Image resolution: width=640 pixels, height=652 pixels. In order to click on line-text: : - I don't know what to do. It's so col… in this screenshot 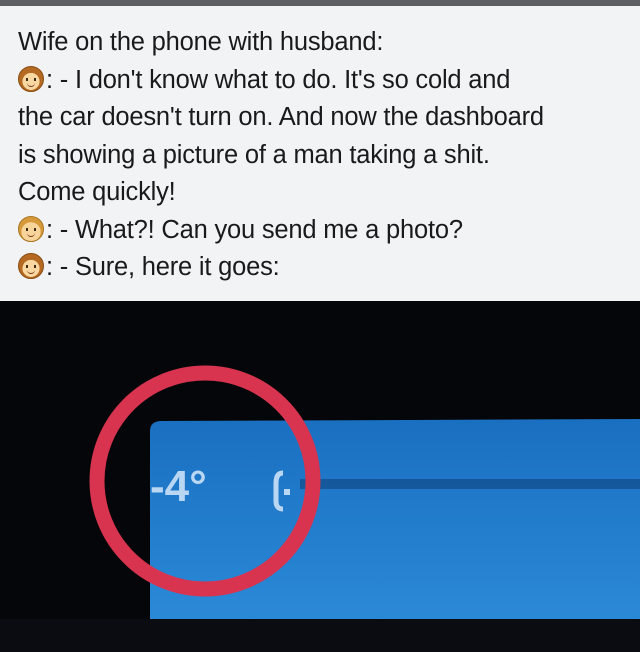, I will do `click(278, 79)`.